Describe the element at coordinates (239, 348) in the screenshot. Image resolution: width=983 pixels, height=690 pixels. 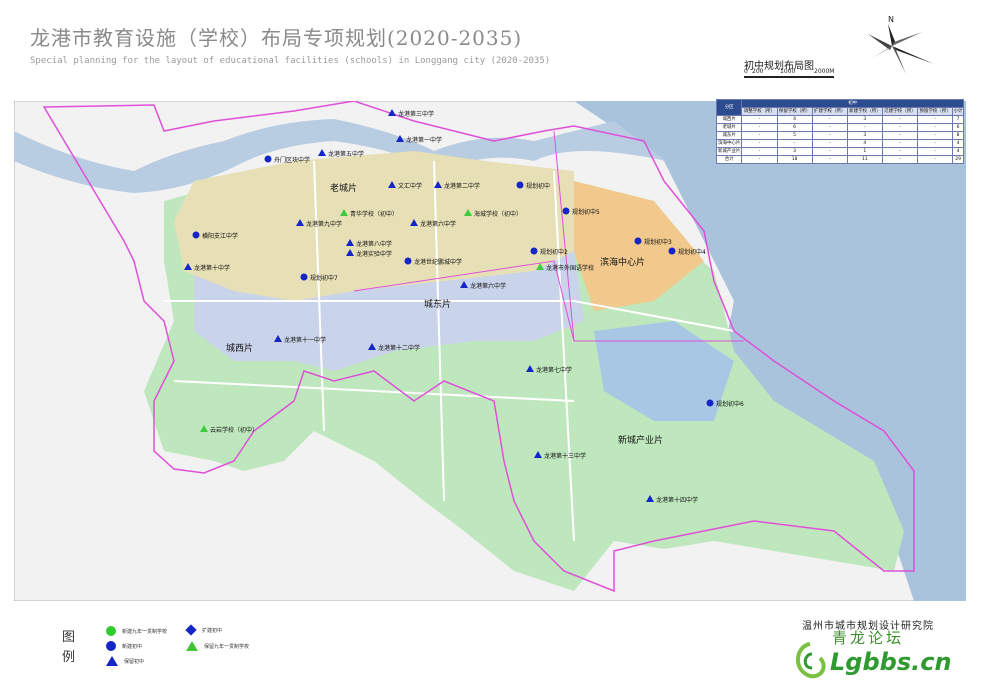
I see `district-label: 城西片` at that location.